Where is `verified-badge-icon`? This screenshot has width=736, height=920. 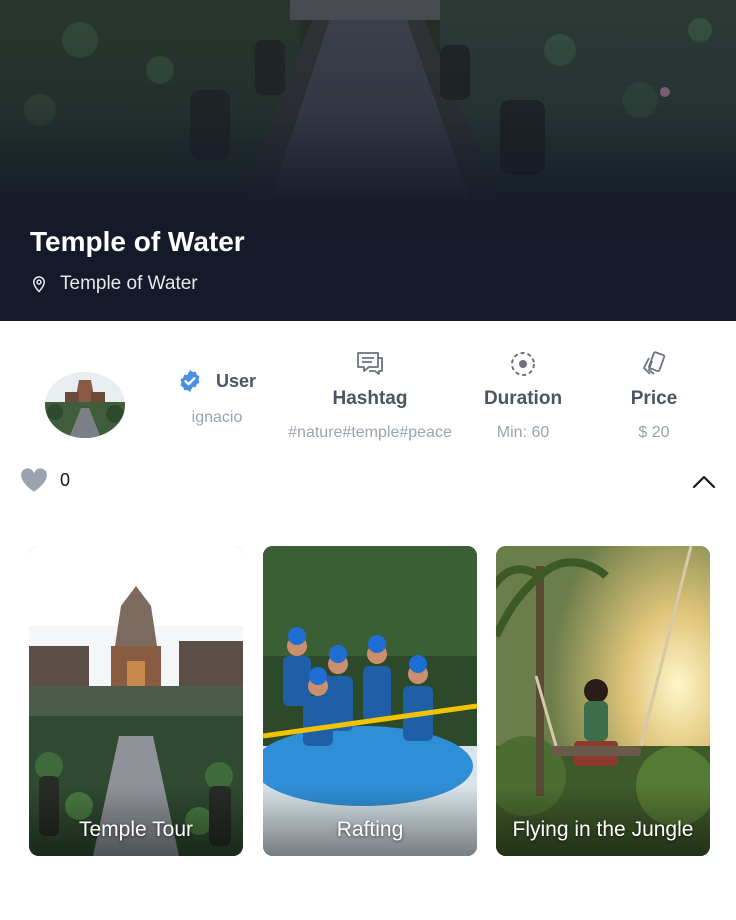 verified-badge-icon is located at coordinates (190, 381).